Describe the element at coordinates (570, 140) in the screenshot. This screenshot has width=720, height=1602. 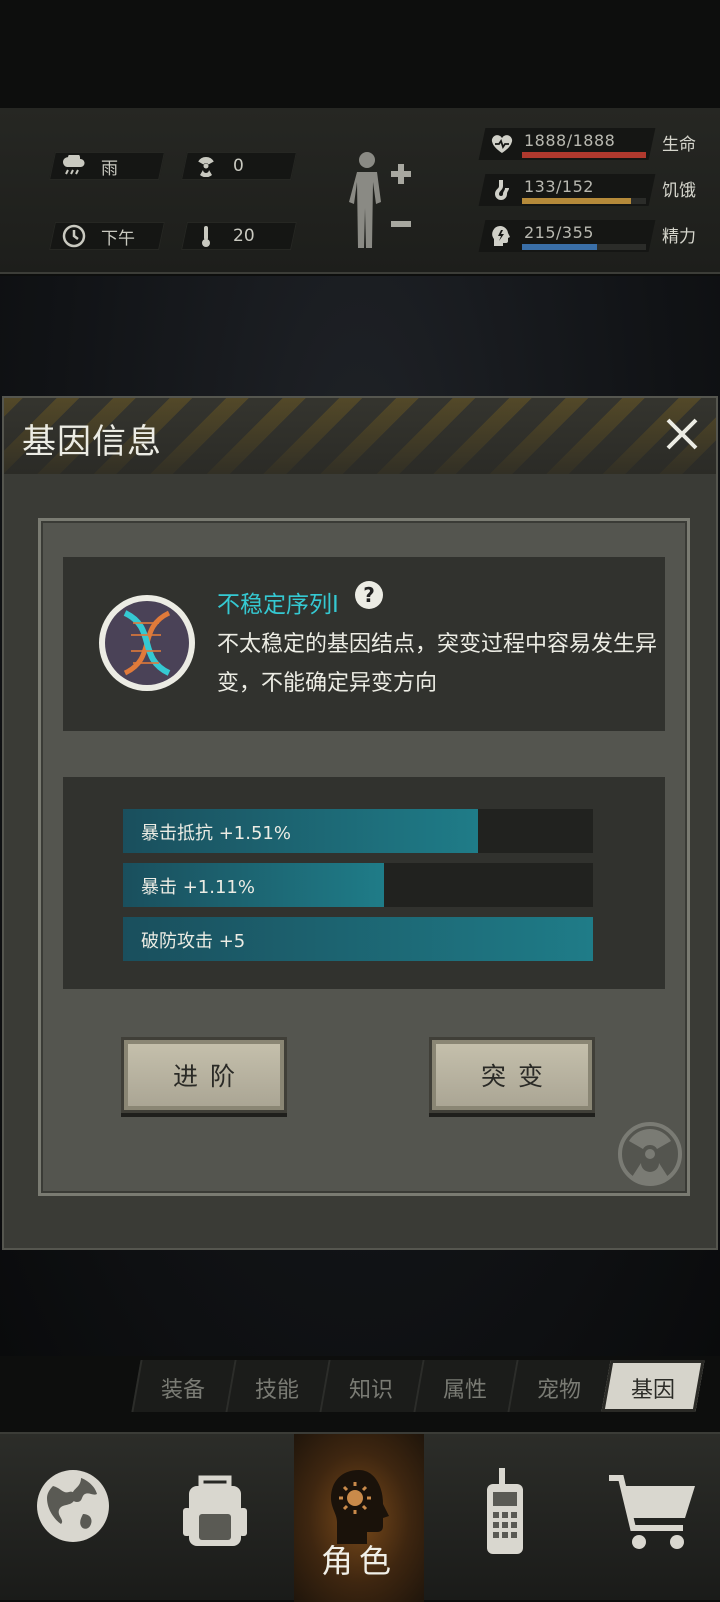
I see `health-value: 1888/1888` at that location.